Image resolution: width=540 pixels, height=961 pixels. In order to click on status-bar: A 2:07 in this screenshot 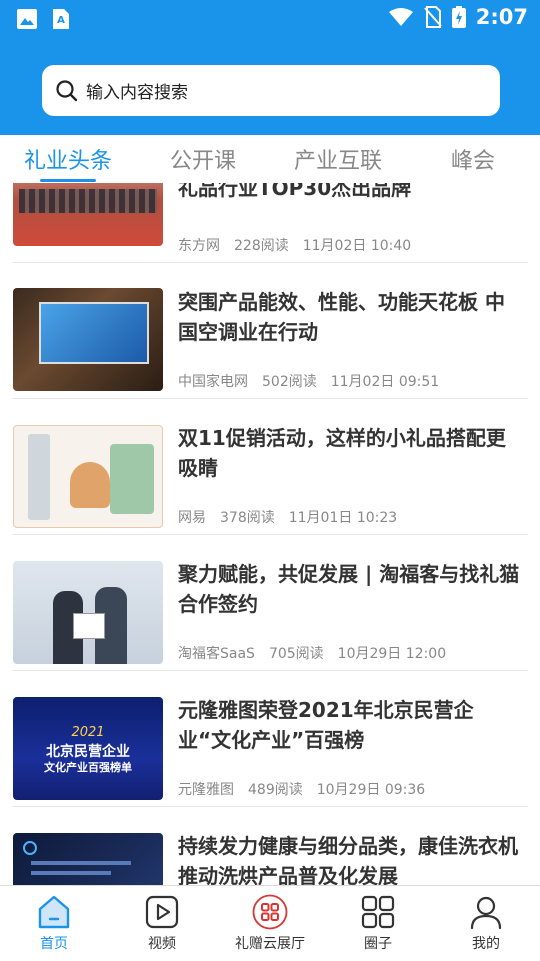, I will do `click(270, 18)`.